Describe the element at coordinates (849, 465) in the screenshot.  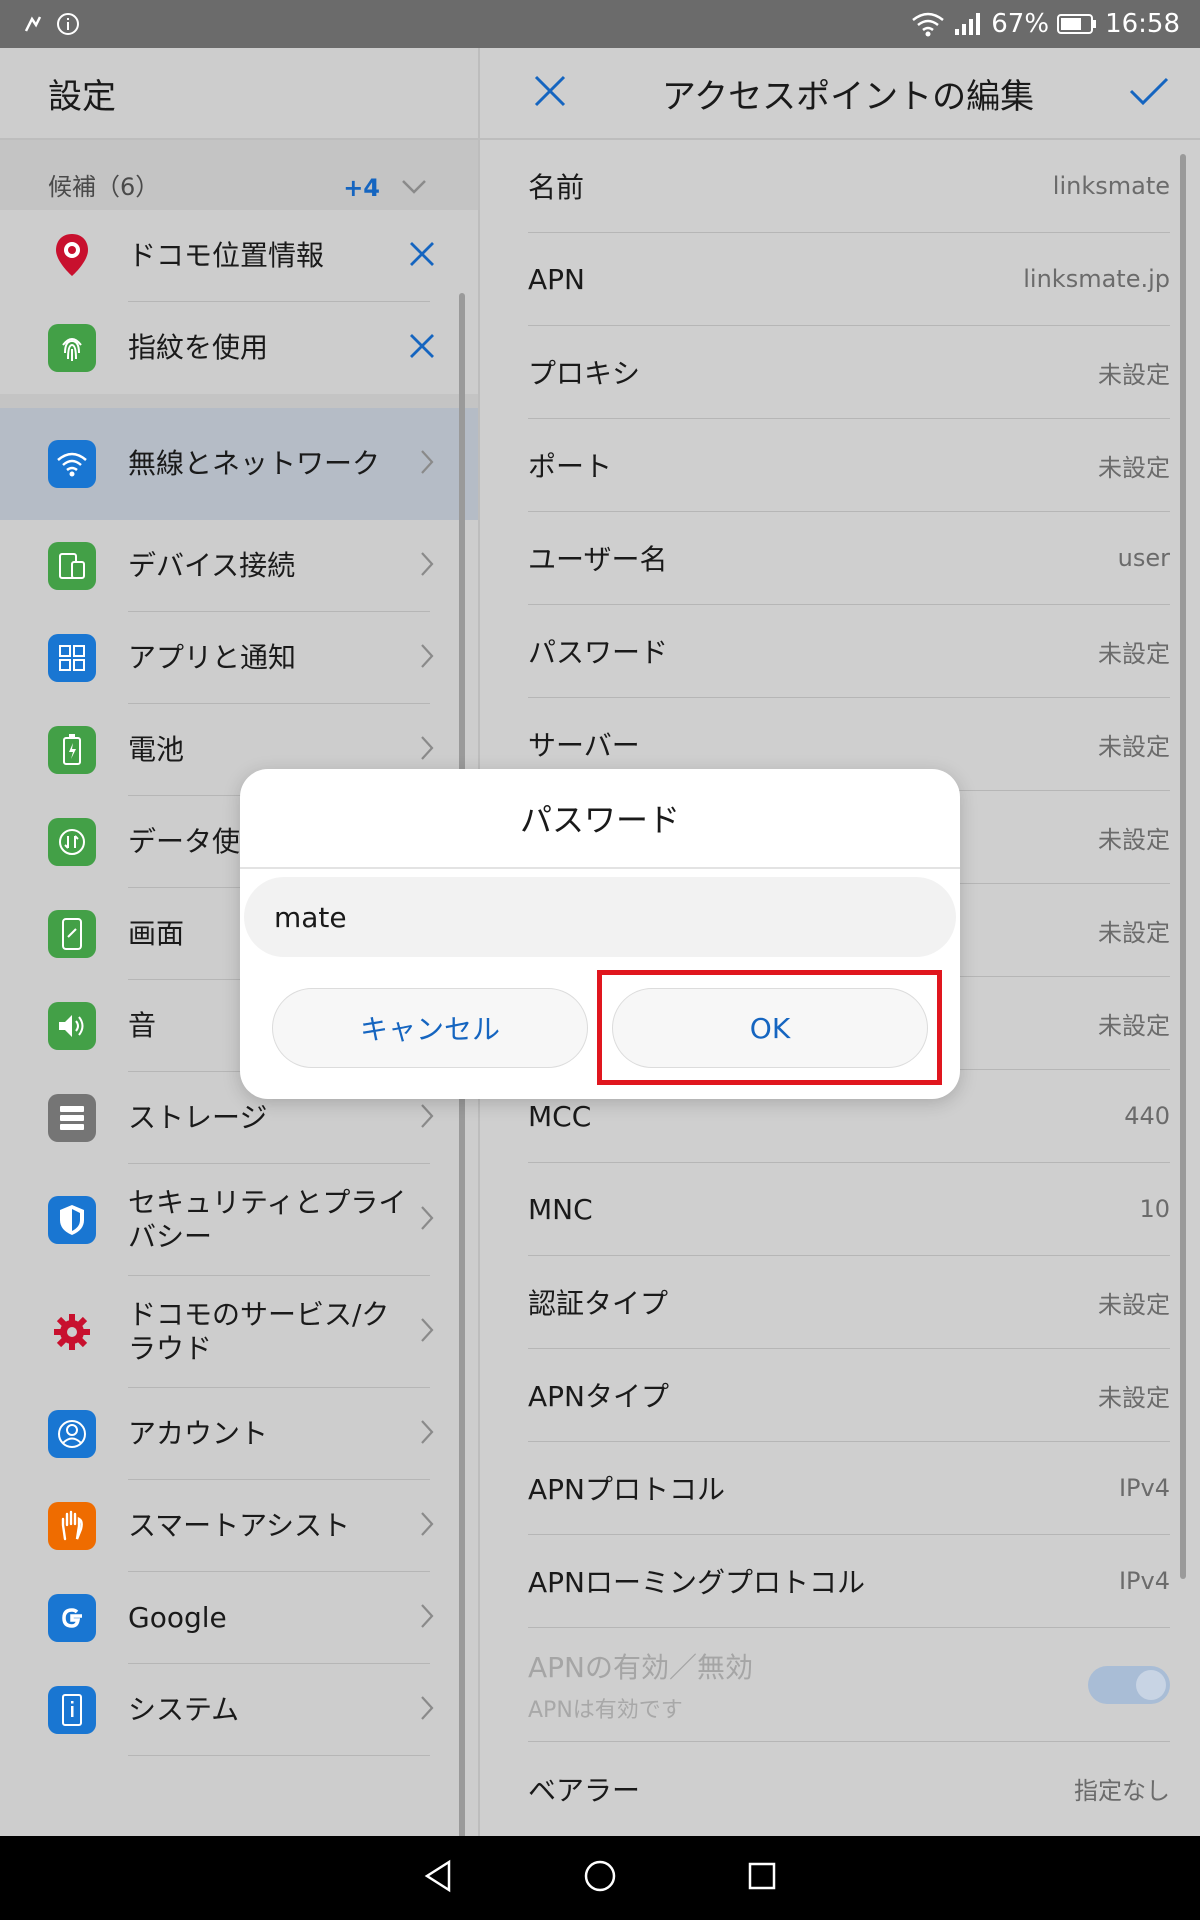
I see `apn-field-port: ポート 未設定` at that location.